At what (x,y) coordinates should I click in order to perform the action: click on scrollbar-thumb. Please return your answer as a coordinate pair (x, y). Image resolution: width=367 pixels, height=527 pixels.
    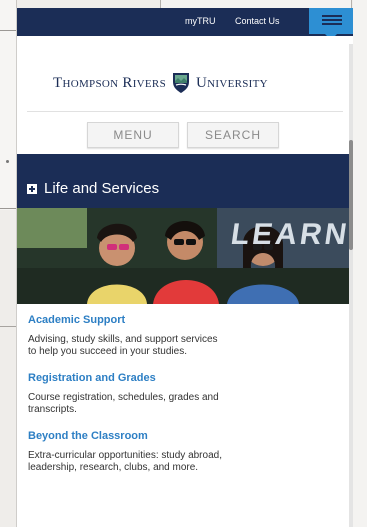
    Looking at the image, I should click on (351, 195).